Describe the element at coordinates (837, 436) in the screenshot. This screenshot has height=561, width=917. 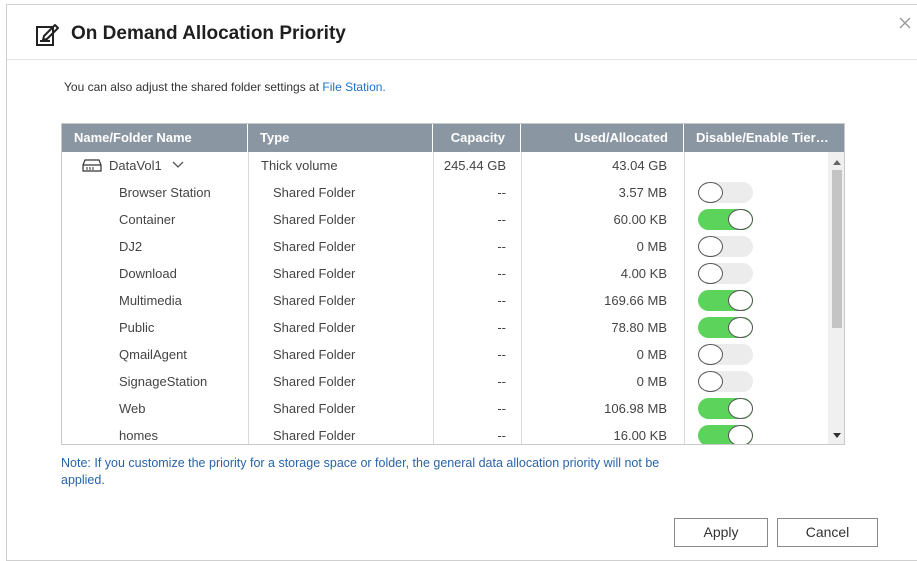
I see `scroll-down-icon` at that location.